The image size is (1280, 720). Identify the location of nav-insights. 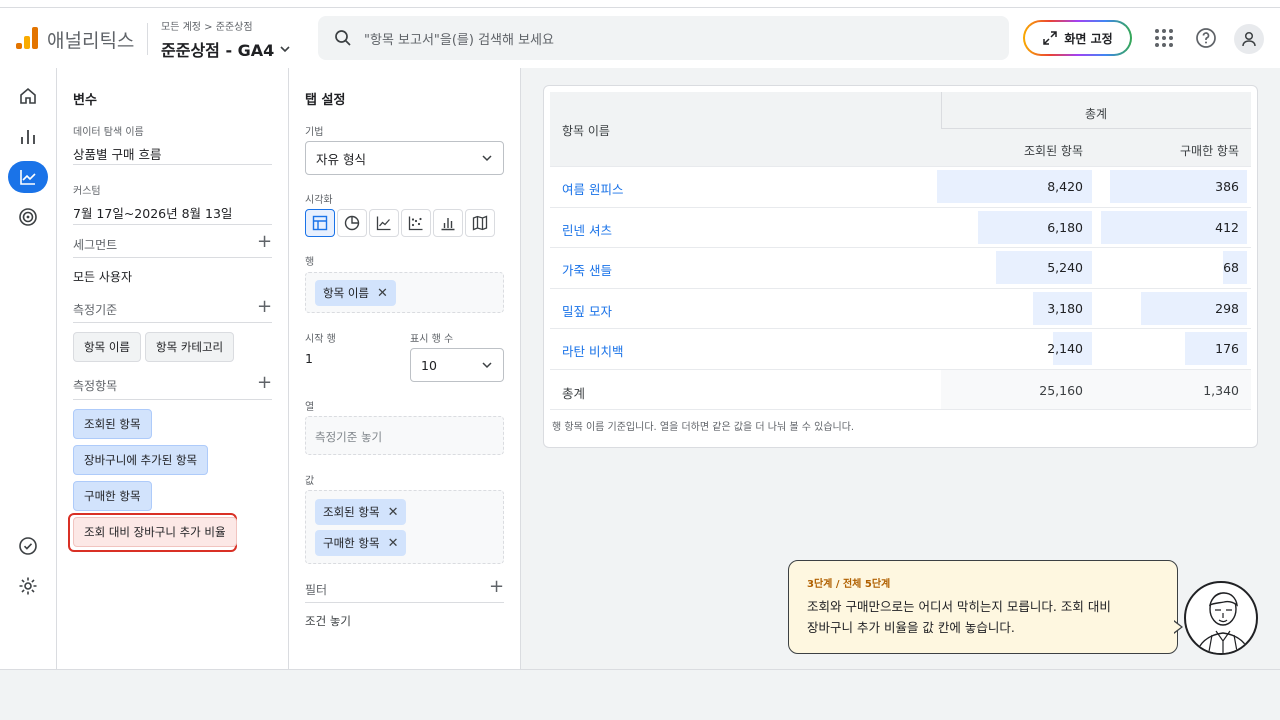
(28, 546).